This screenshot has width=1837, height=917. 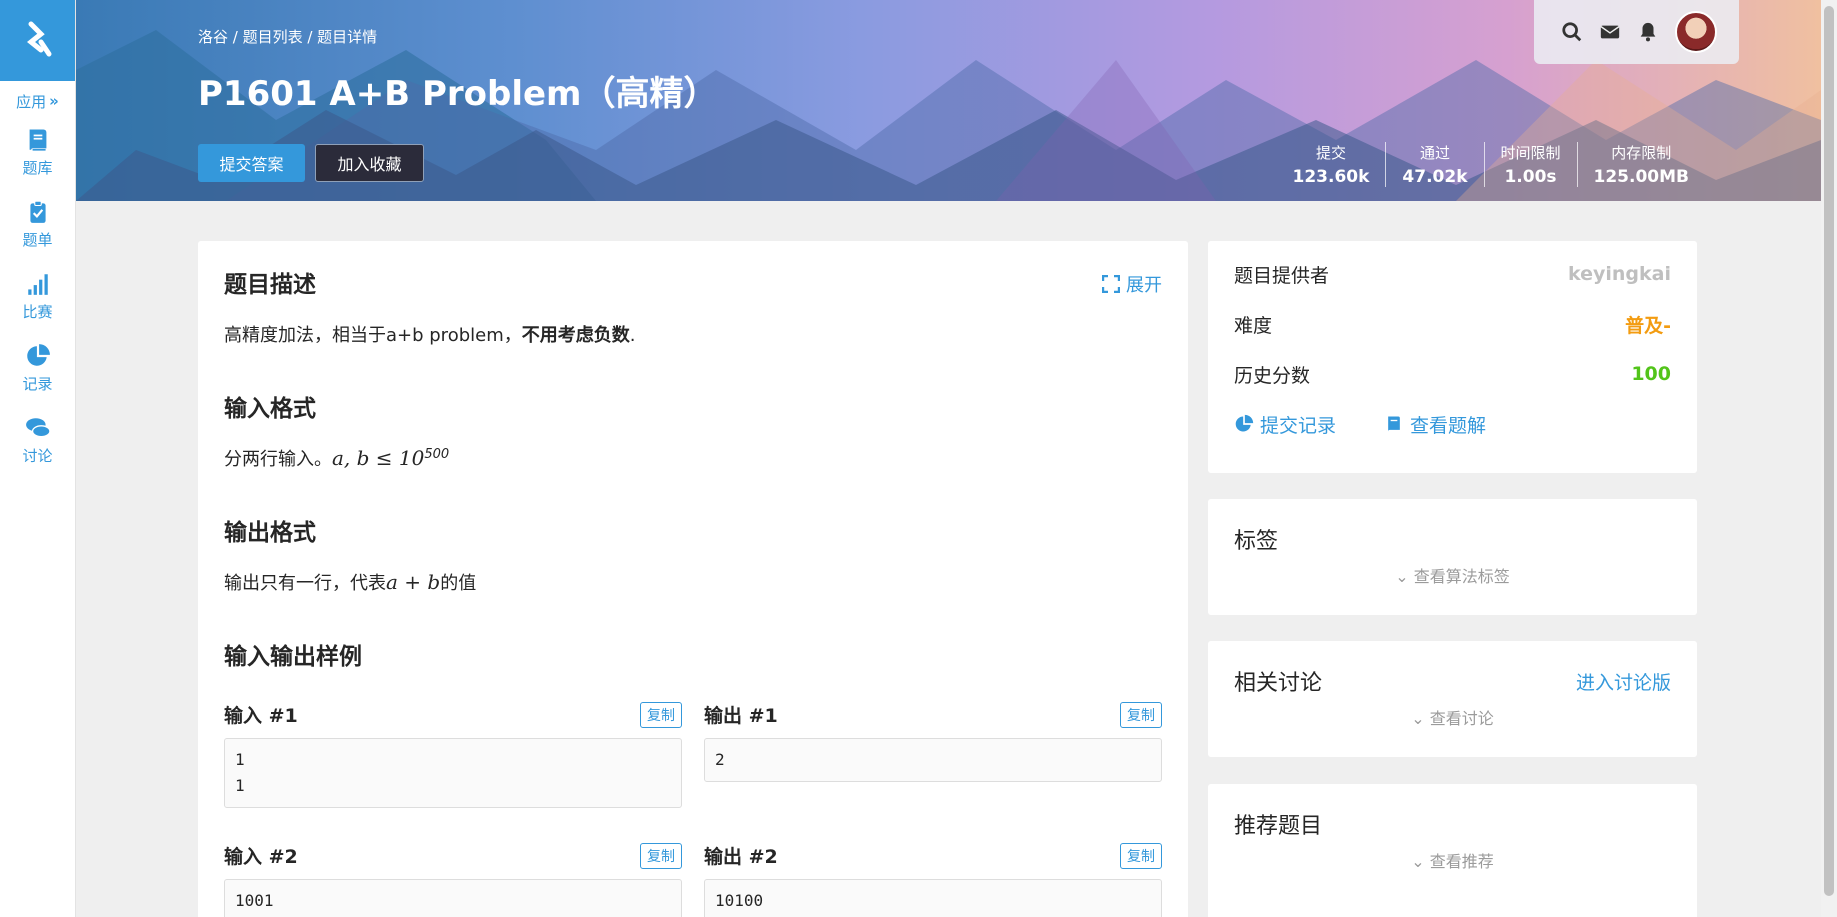 What do you see at coordinates (1530, 153) in the screenshot?
I see `stat-label: 时间限制` at bounding box center [1530, 153].